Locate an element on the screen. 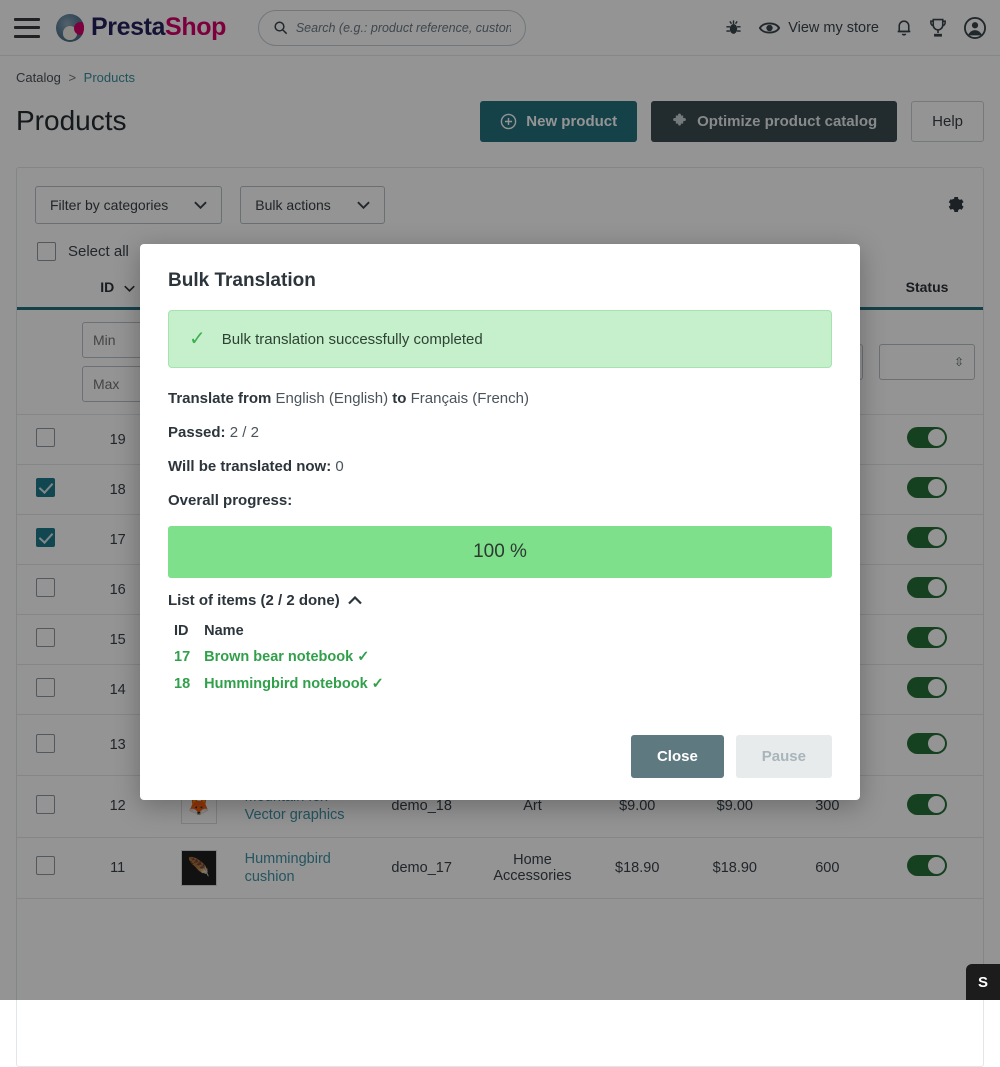  will-translate-value: 0 is located at coordinates (339, 466).